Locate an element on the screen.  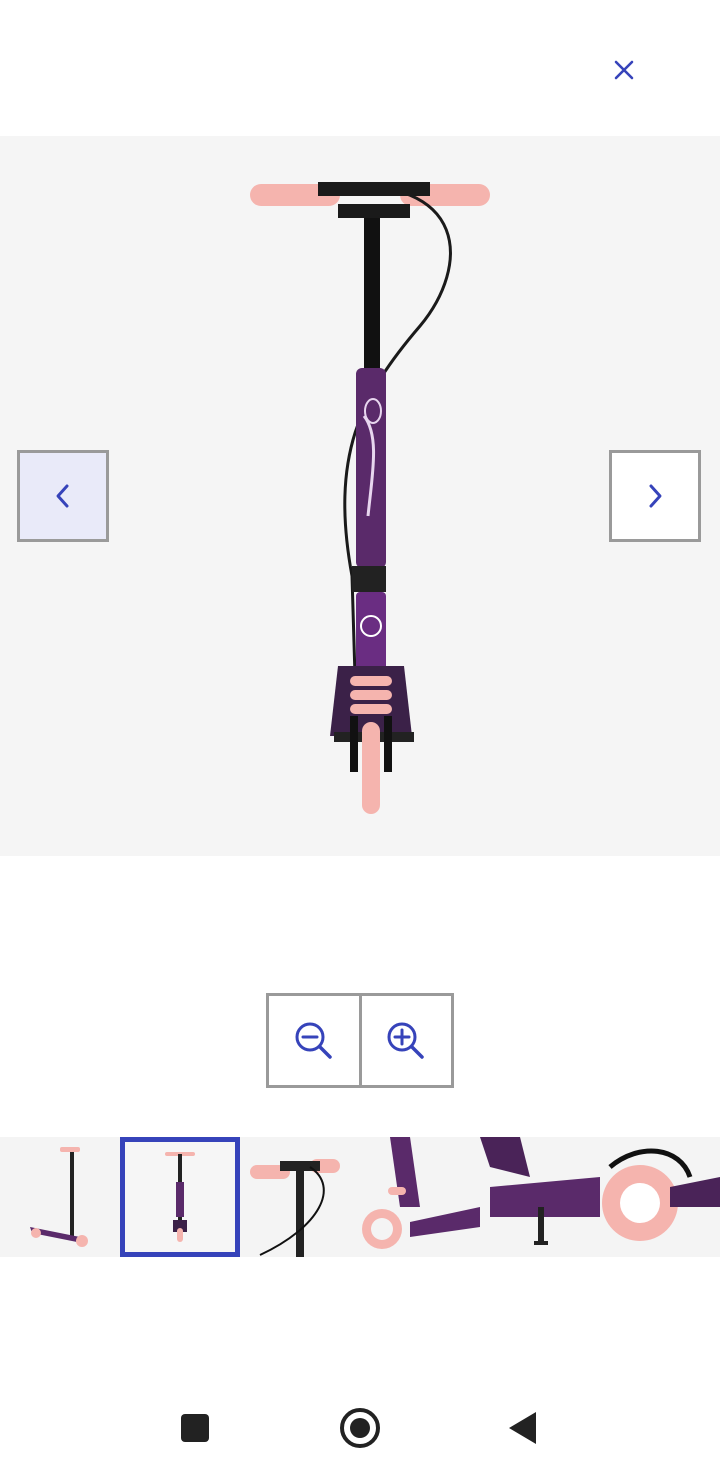
thumbnail-strip is located at coordinates (360, 1197).